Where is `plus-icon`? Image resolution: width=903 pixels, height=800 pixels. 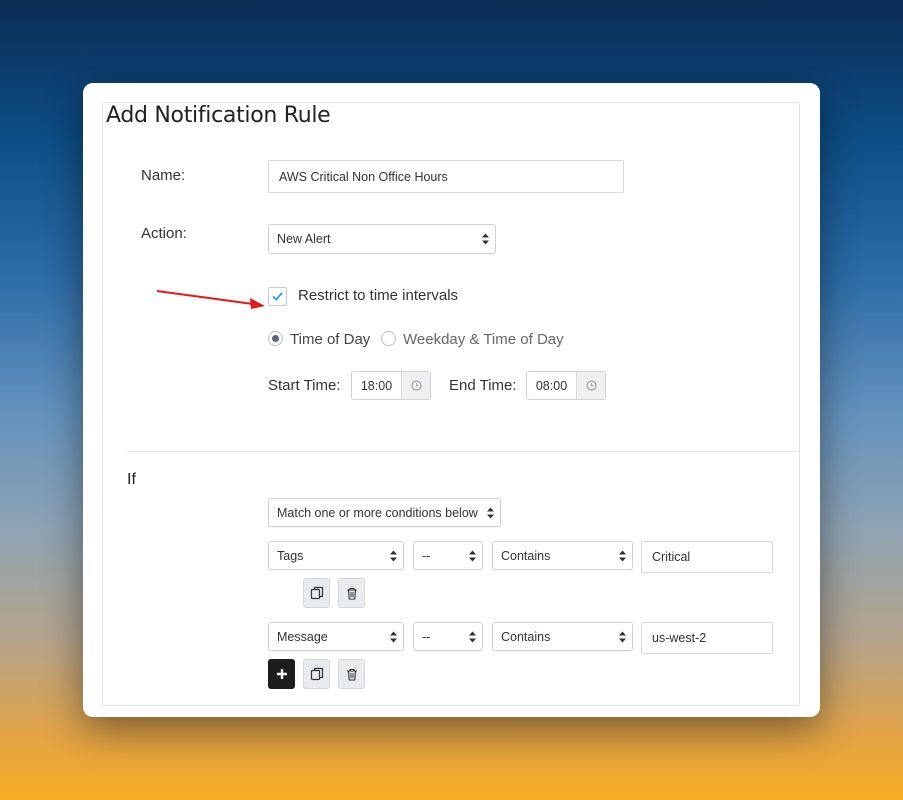 plus-icon is located at coordinates (281, 674).